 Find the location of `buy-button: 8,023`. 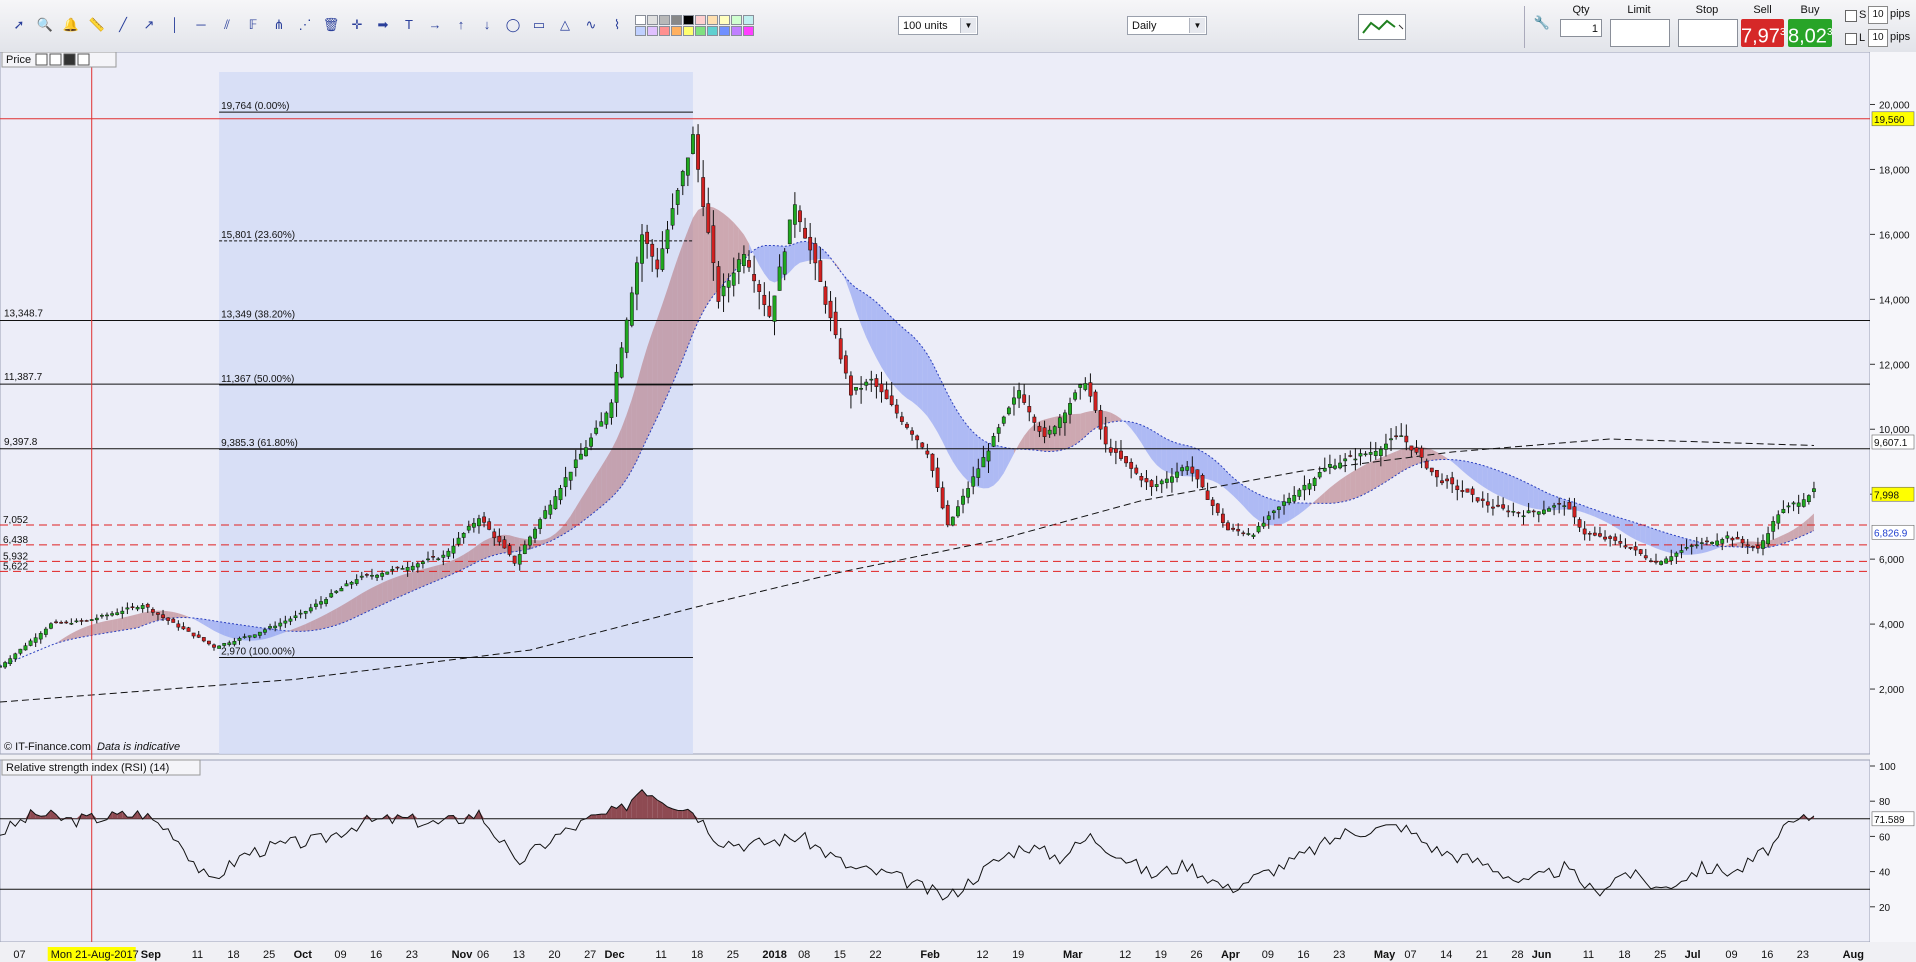

buy-button: 8,023 is located at coordinates (1810, 33).